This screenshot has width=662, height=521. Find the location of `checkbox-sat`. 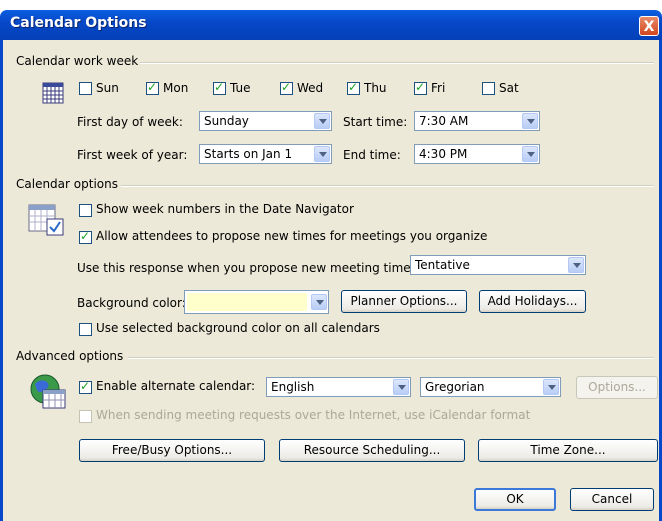

checkbox-sat is located at coordinates (488, 88).